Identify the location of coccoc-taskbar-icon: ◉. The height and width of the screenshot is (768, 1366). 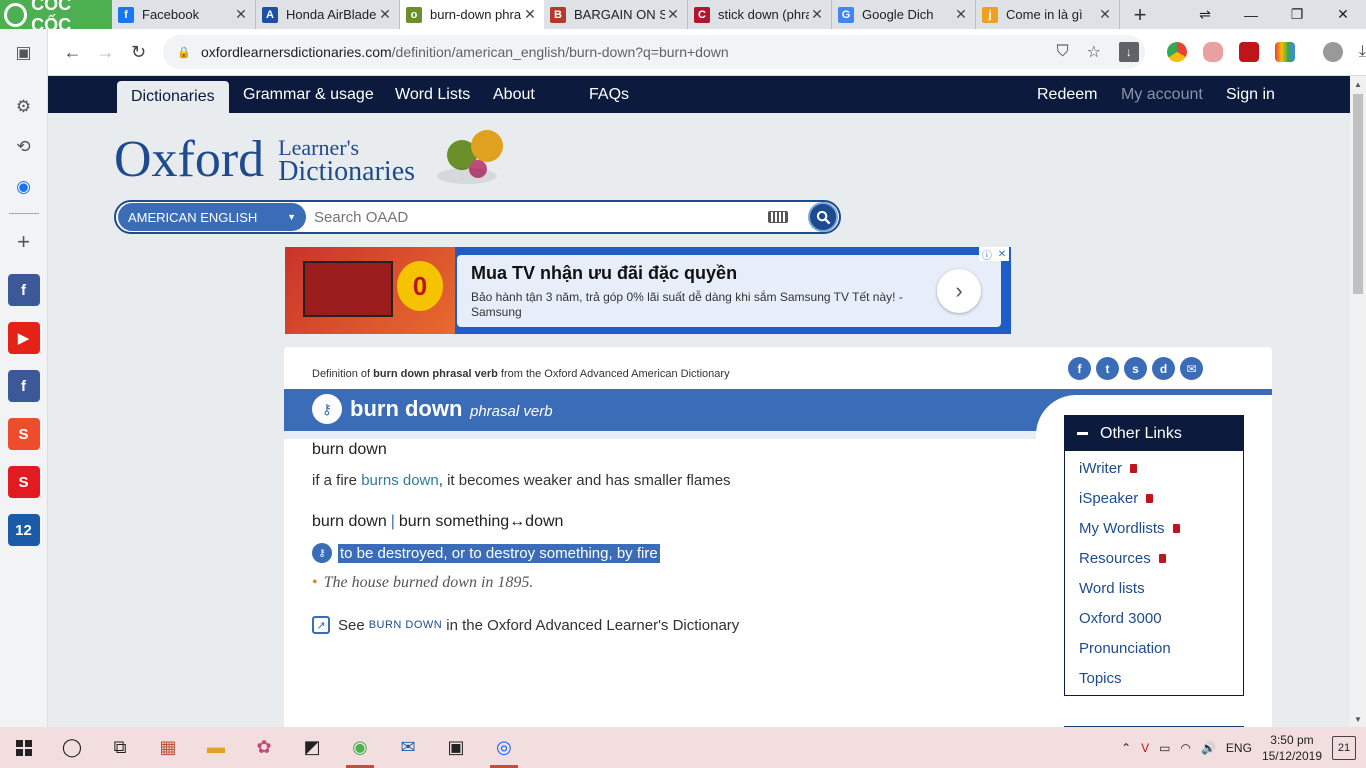
(360, 747).